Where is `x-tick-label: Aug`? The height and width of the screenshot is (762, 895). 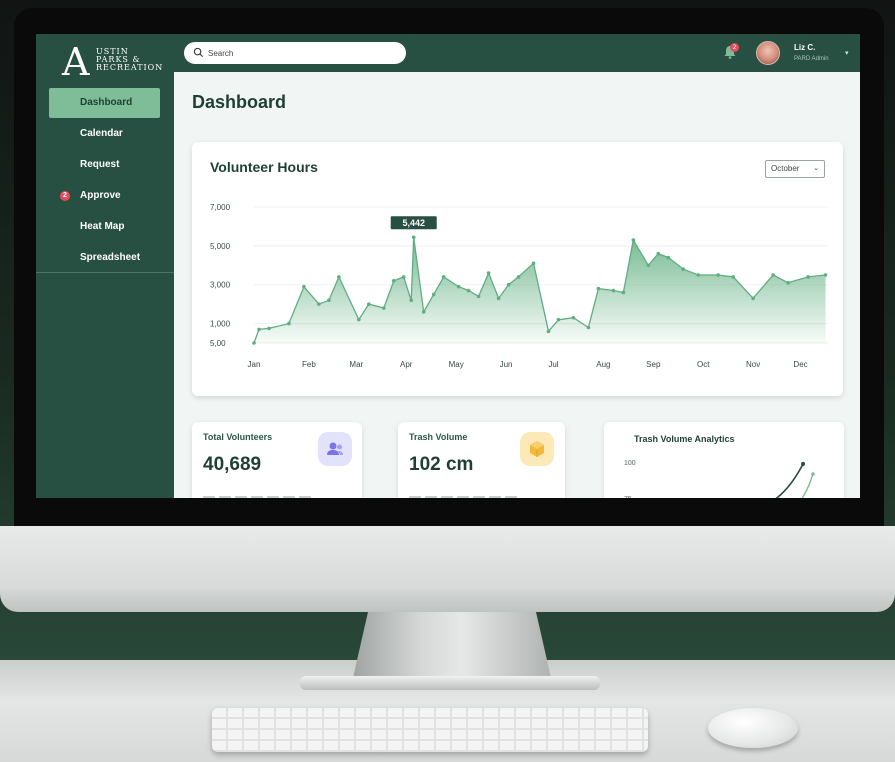
x-tick-label: Aug is located at coordinates (603, 364).